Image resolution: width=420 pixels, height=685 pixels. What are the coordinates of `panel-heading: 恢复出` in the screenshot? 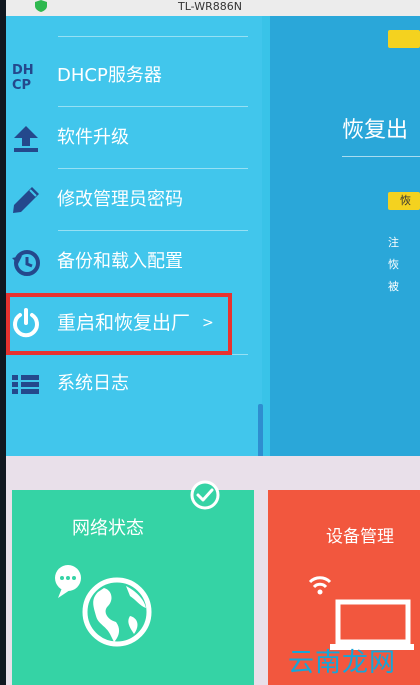 It's located at (375, 130).